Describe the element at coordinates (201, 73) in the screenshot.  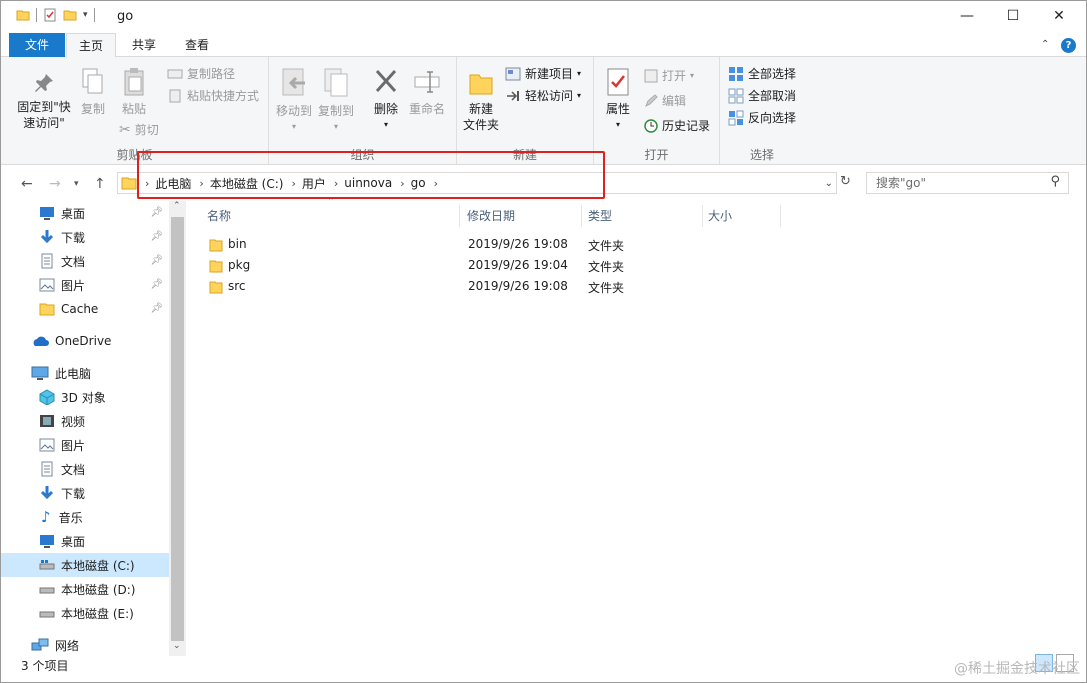
I see `copy-path-button: 复制路径` at that location.